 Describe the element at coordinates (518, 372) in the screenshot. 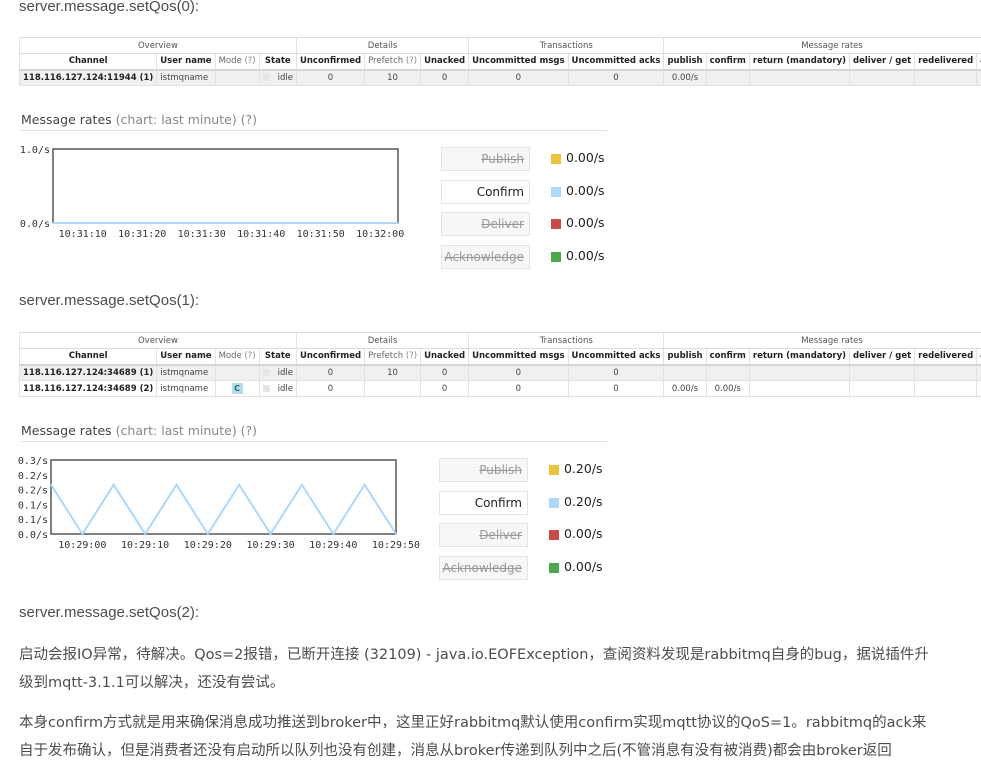

I see `uncommitted-msgs-cell: 0` at that location.